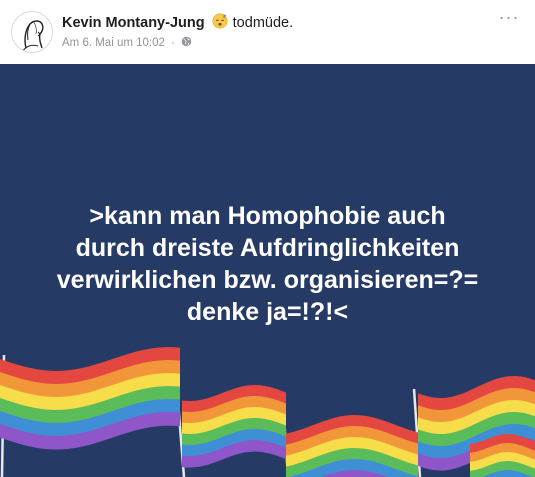 The width and height of the screenshot is (535, 477). I want to click on author-name: Kevin Montany-Jung, so click(133, 23).